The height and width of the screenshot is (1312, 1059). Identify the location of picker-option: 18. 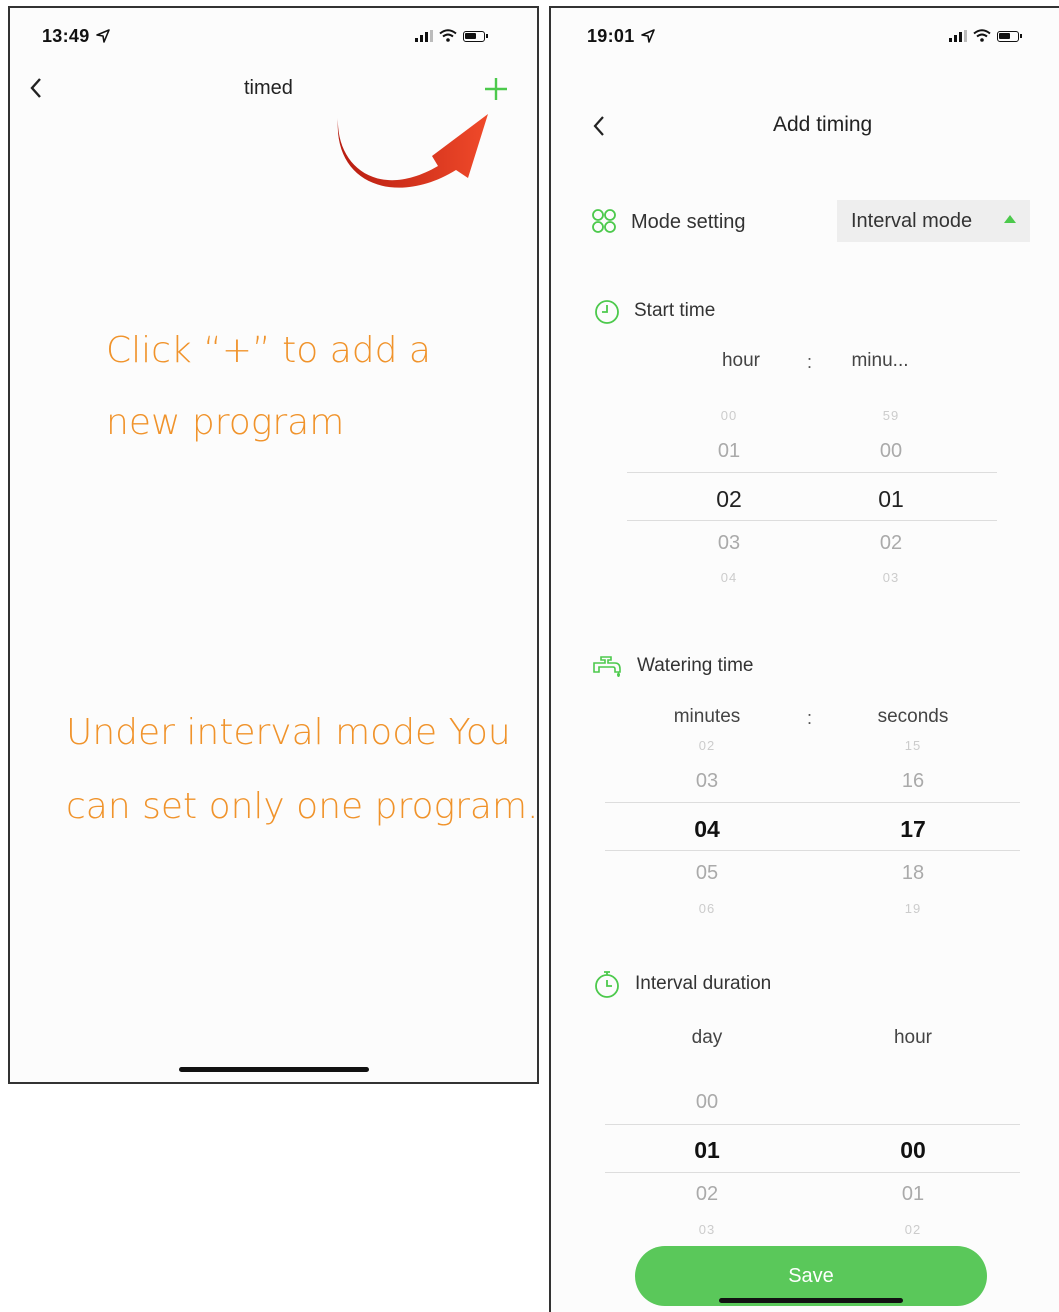
(913, 873).